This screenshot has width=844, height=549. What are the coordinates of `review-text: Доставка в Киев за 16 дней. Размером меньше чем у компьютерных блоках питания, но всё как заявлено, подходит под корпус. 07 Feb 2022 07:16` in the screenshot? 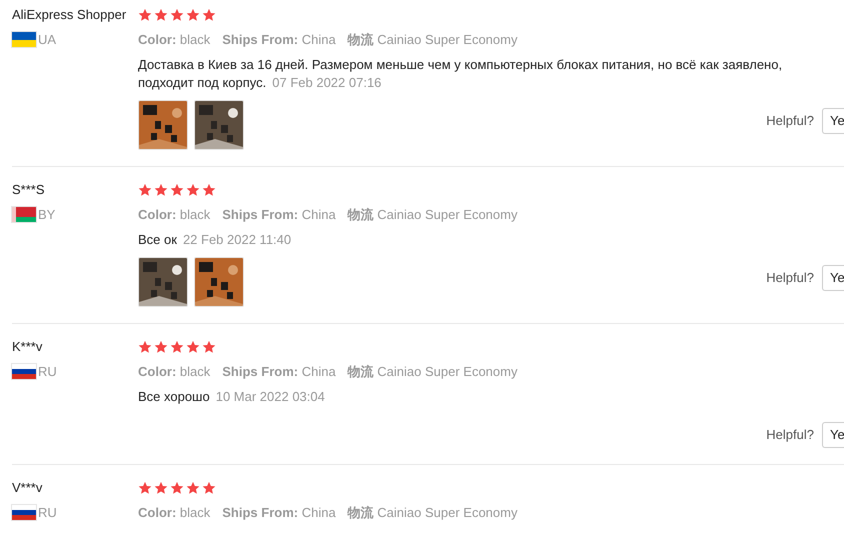 It's located at (461, 74).